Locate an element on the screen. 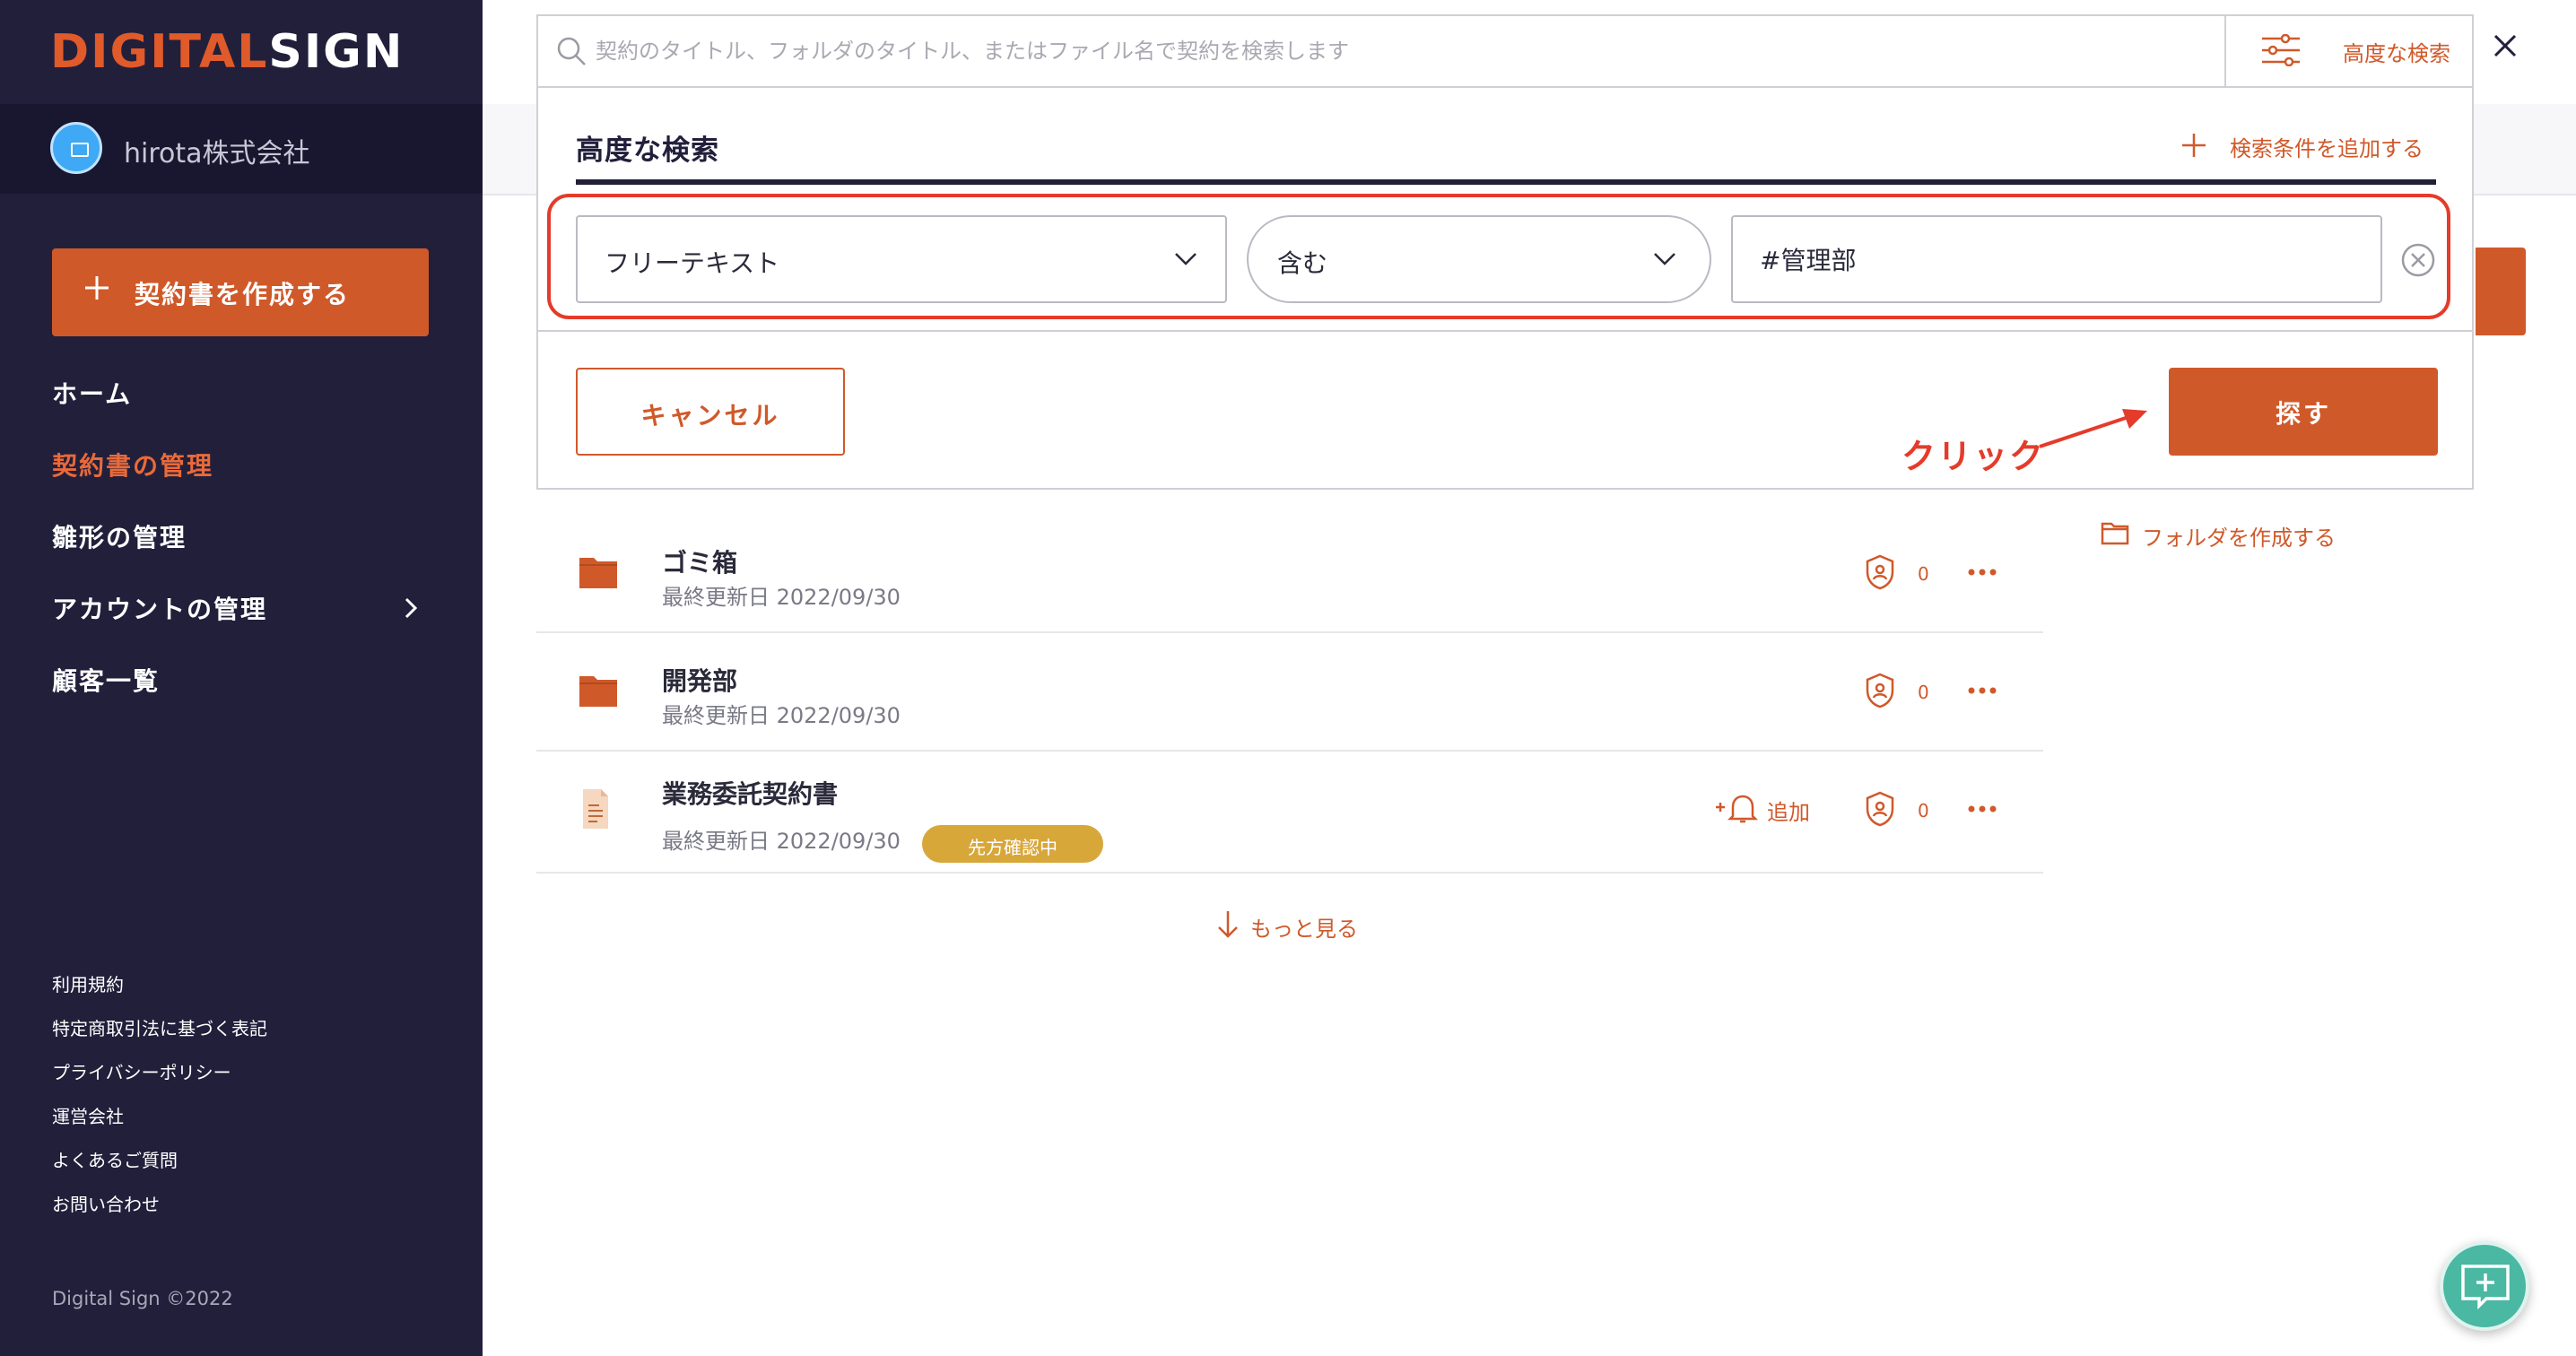  advanced-search-toggle: 高度な検索 is located at coordinates (2349, 51).